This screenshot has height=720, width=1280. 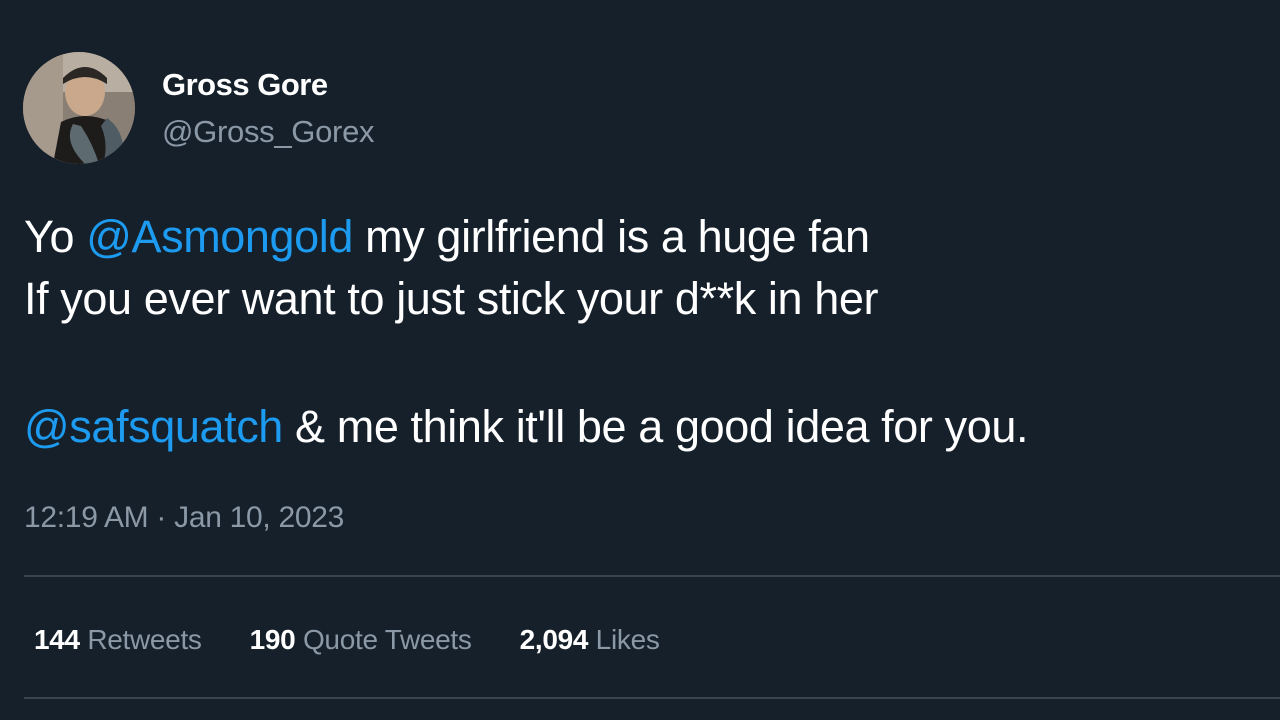 I want to click on tweet-text-segment: my girlfriend is a huge fan, so click(x=611, y=236).